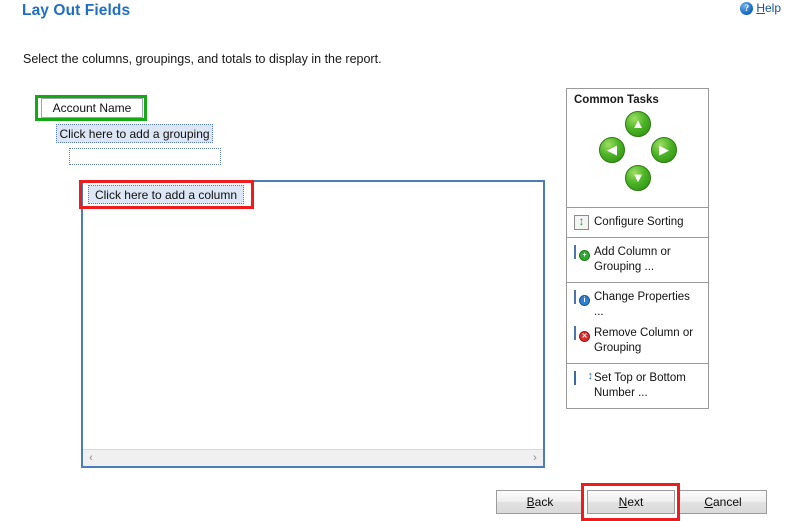 The width and height of the screenshot is (793, 521). I want to click on nav-pad: ▲ ◀ ▶ ▼, so click(637, 158).